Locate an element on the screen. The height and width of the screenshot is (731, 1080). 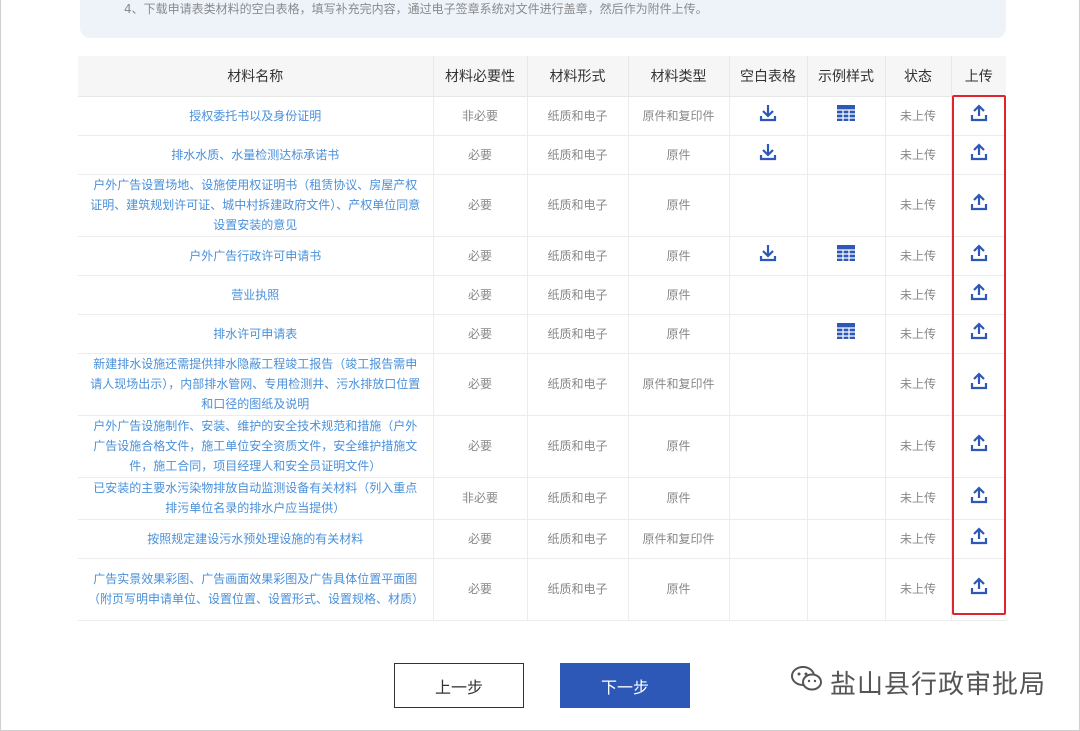
material-name-link: 营业执照 is located at coordinates (256, 295).